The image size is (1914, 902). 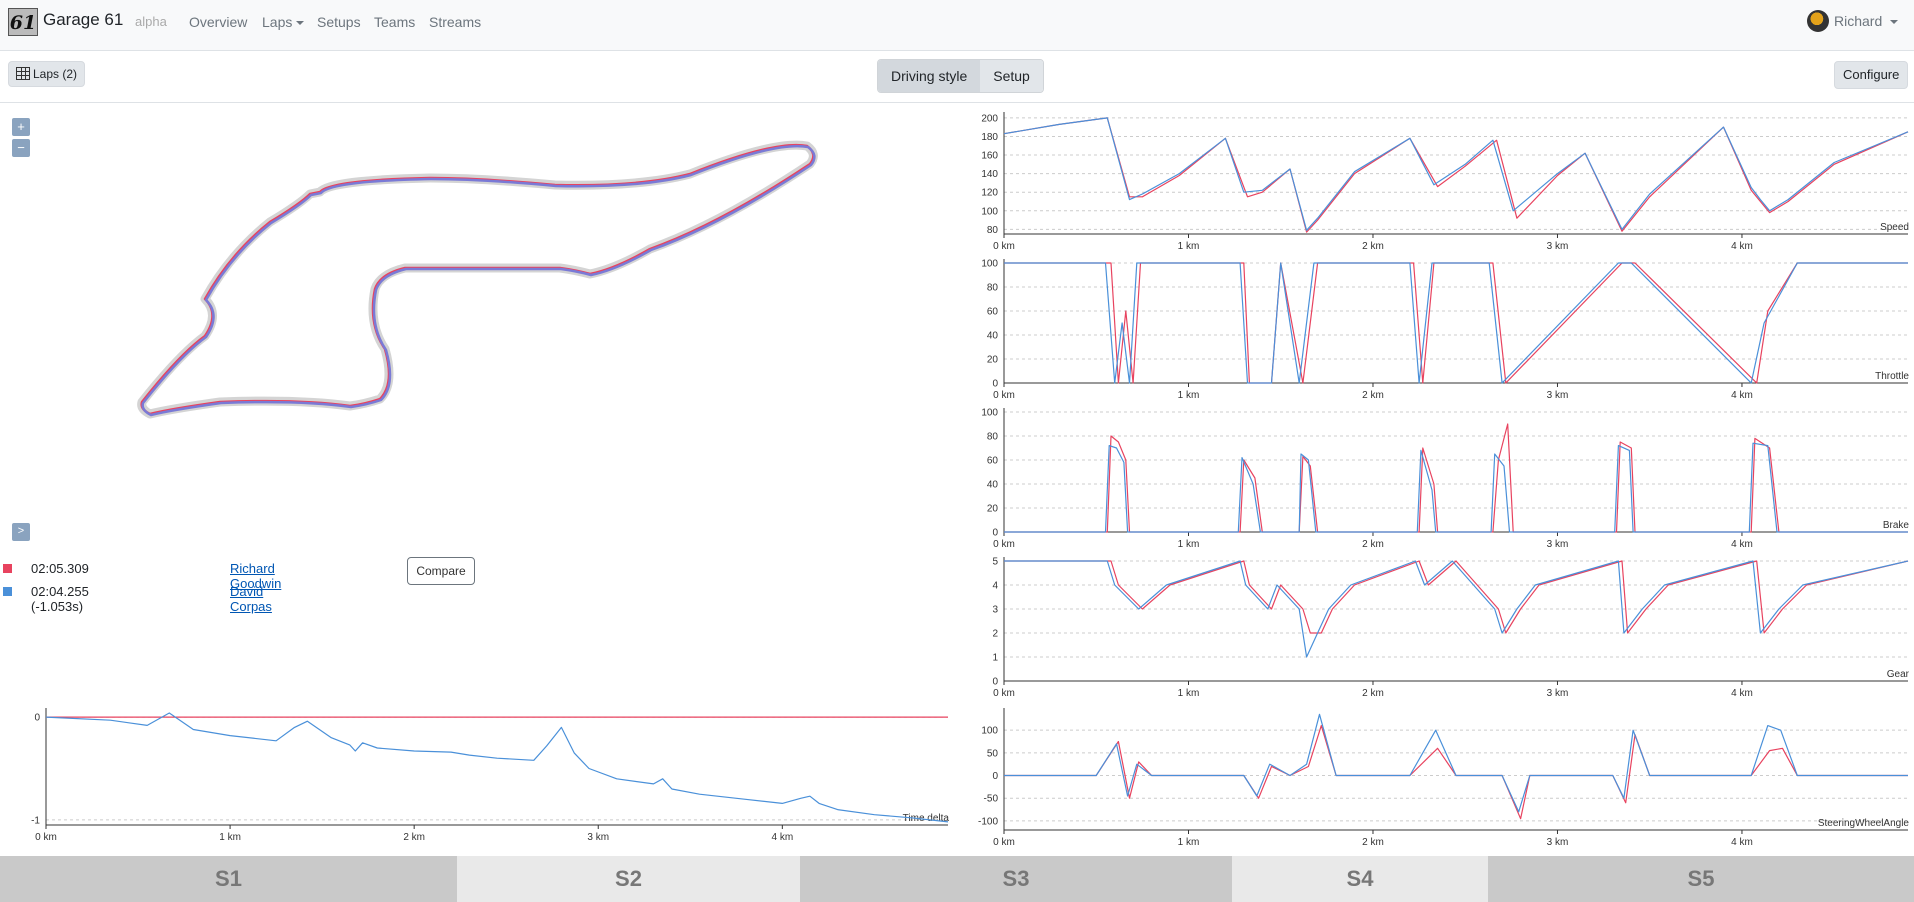 I want to click on sector-2: S2, so click(x=628, y=879).